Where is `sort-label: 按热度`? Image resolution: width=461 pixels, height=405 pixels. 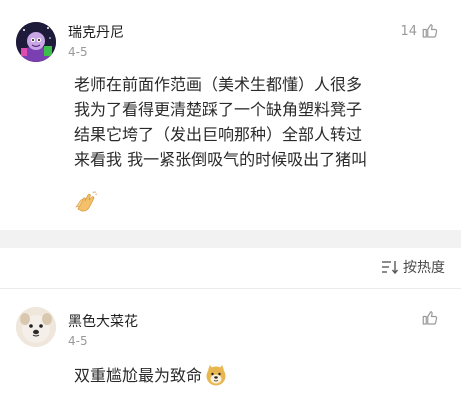 sort-label: 按热度 is located at coordinates (424, 268).